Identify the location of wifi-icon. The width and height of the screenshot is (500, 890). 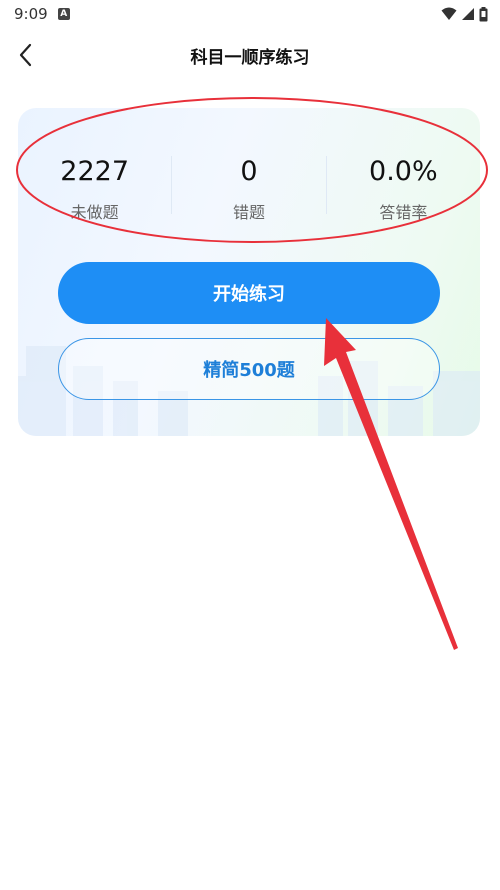
(449, 13).